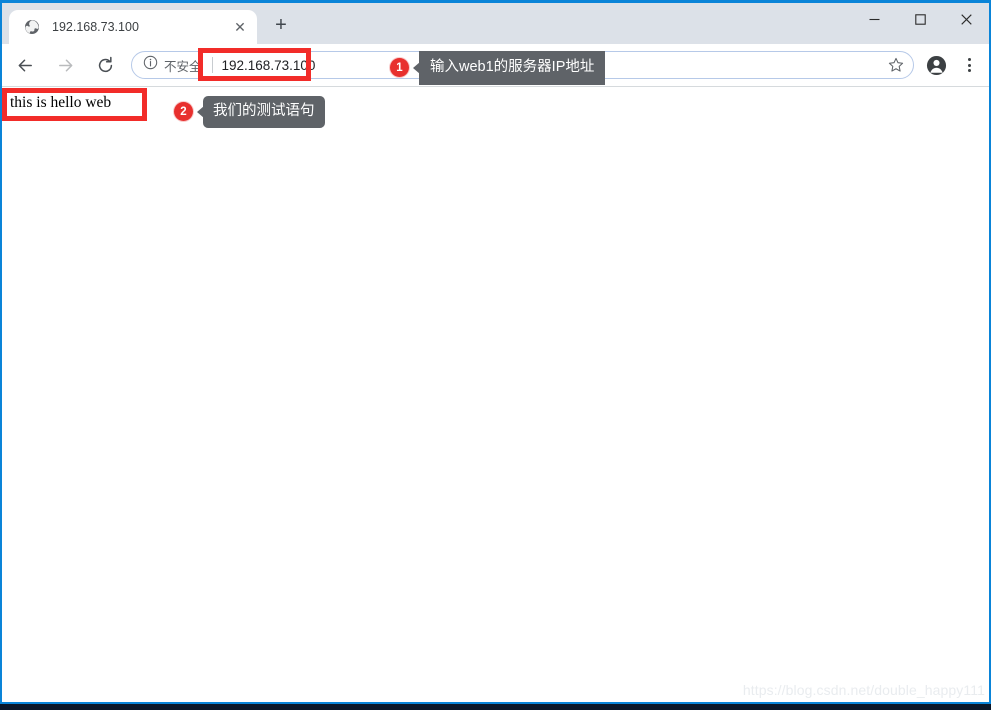 Image resolution: width=991 pixels, height=710 pixels. What do you see at coordinates (512, 68) in the screenshot?
I see `annotation-text-1: 输入web1的服务器IP地址` at bounding box center [512, 68].